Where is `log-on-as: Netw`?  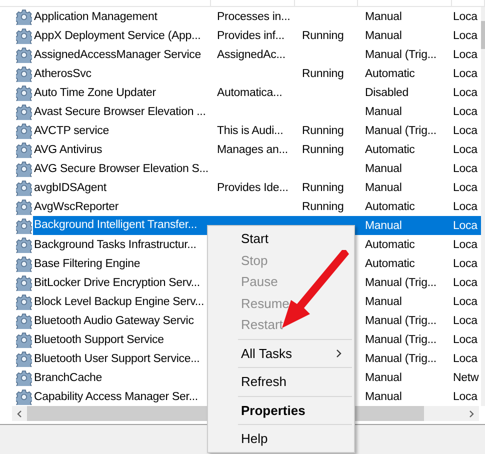
log-on-as: Netw is located at coordinates (466, 378).